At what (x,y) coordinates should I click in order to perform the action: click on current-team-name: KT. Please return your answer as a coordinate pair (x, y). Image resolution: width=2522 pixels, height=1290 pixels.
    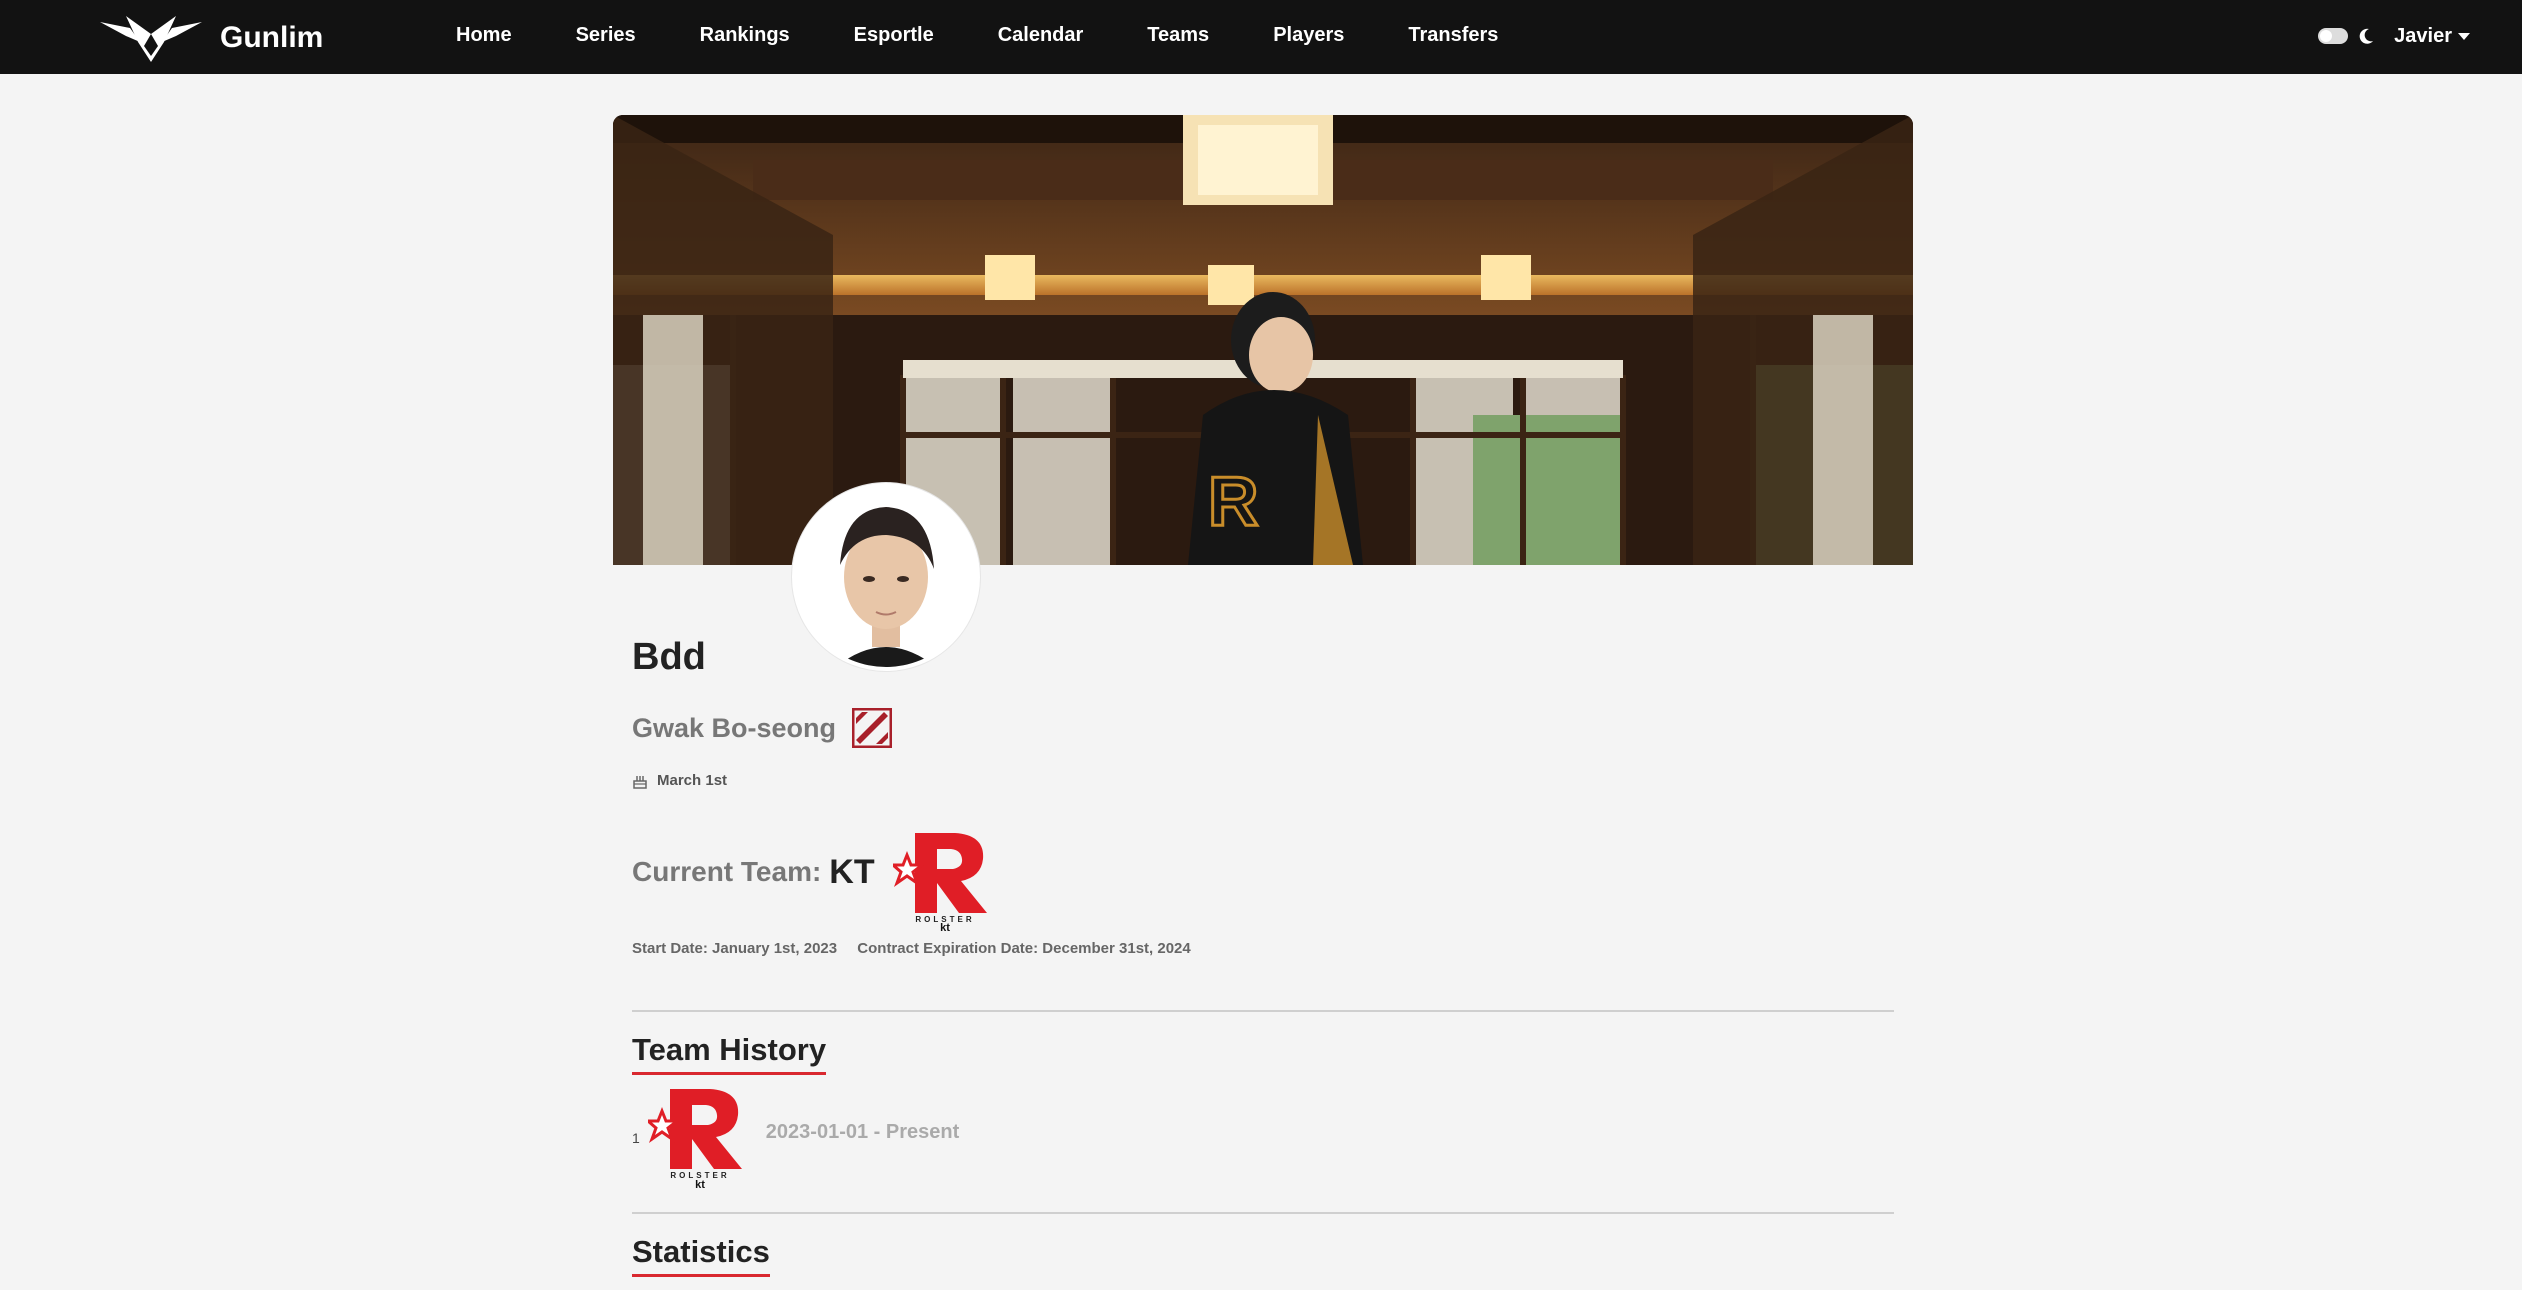
    Looking at the image, I should click on (851, 872).